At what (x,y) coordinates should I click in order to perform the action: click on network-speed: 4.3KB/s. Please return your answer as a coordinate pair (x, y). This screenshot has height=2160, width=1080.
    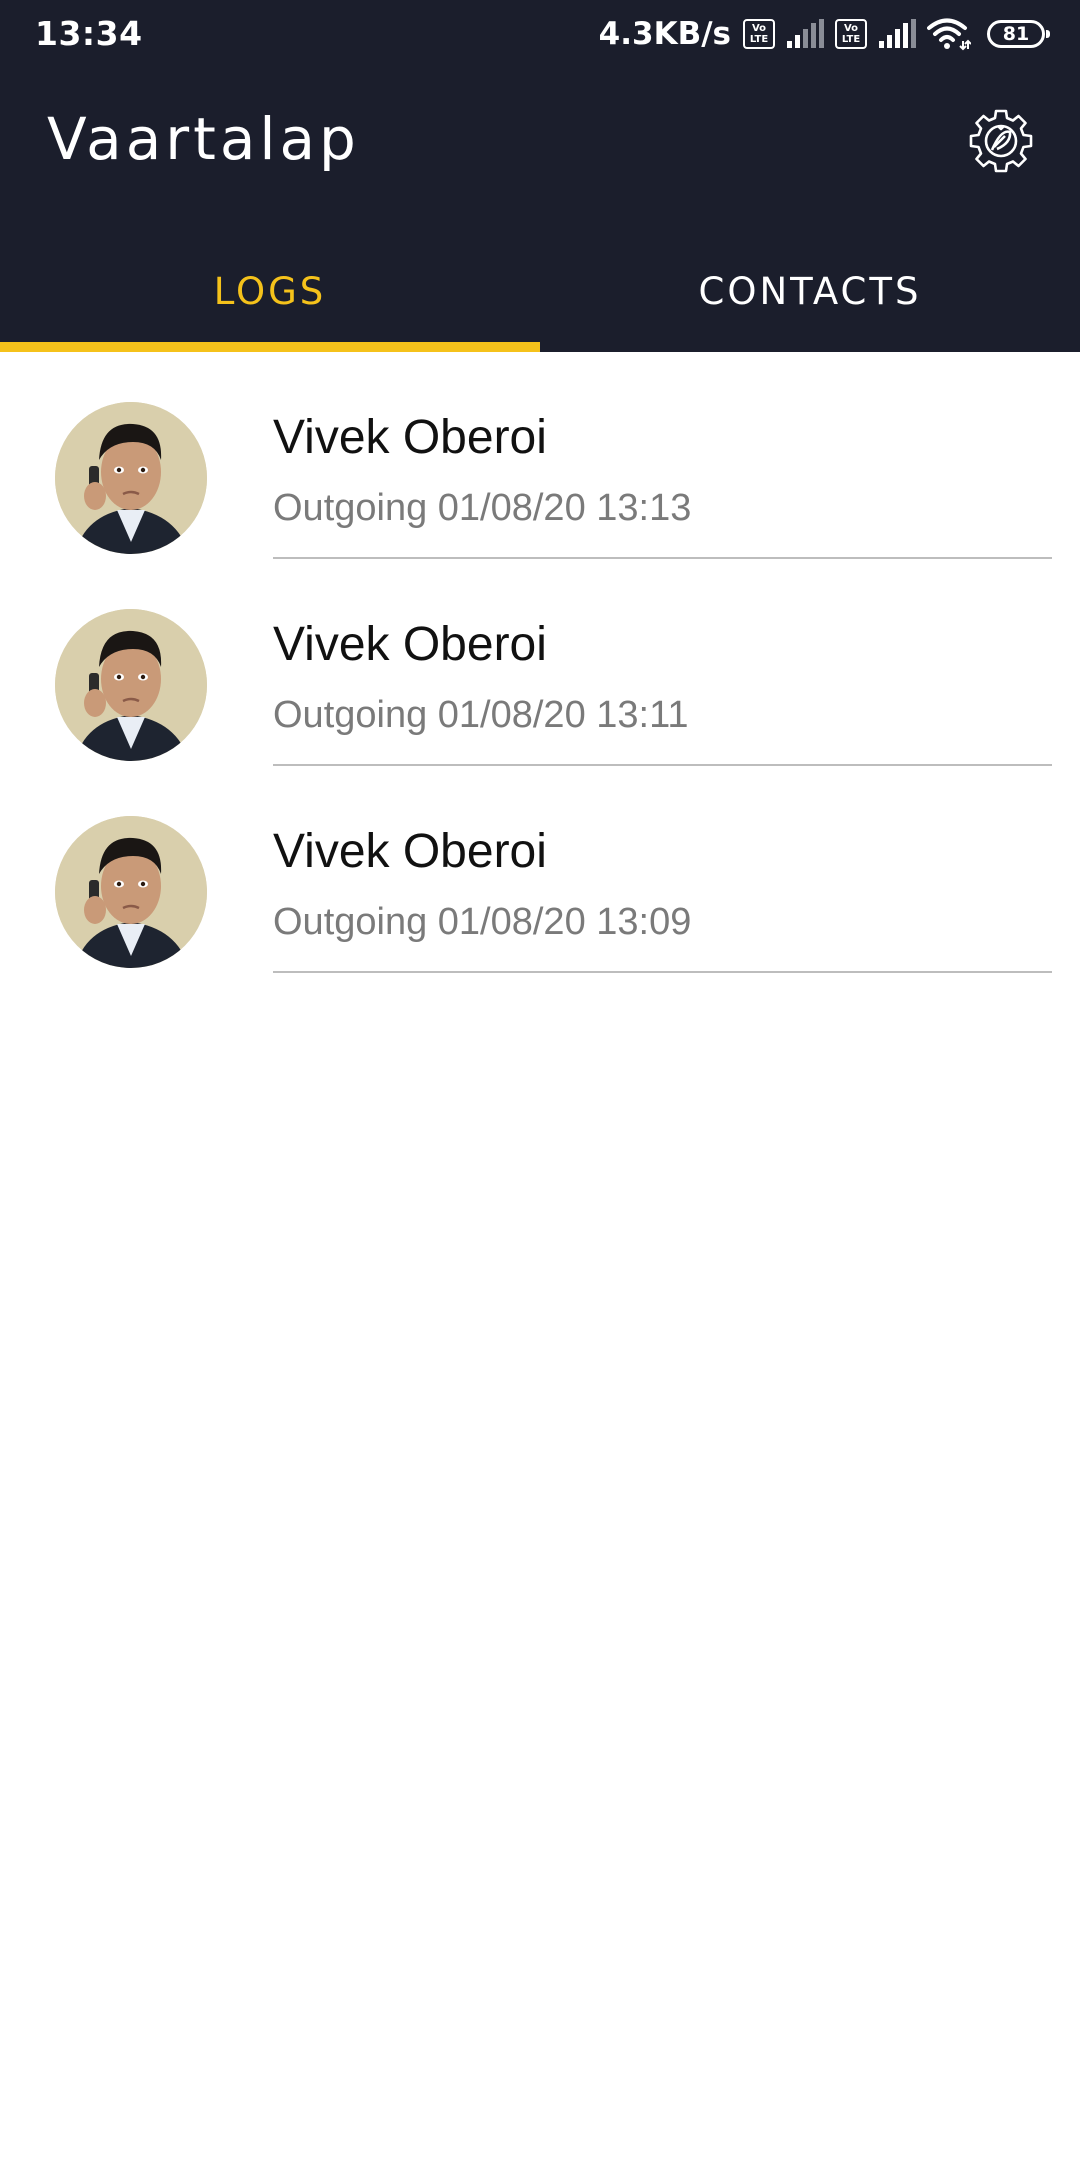
    Looking at the image, I should click on (664, 34).